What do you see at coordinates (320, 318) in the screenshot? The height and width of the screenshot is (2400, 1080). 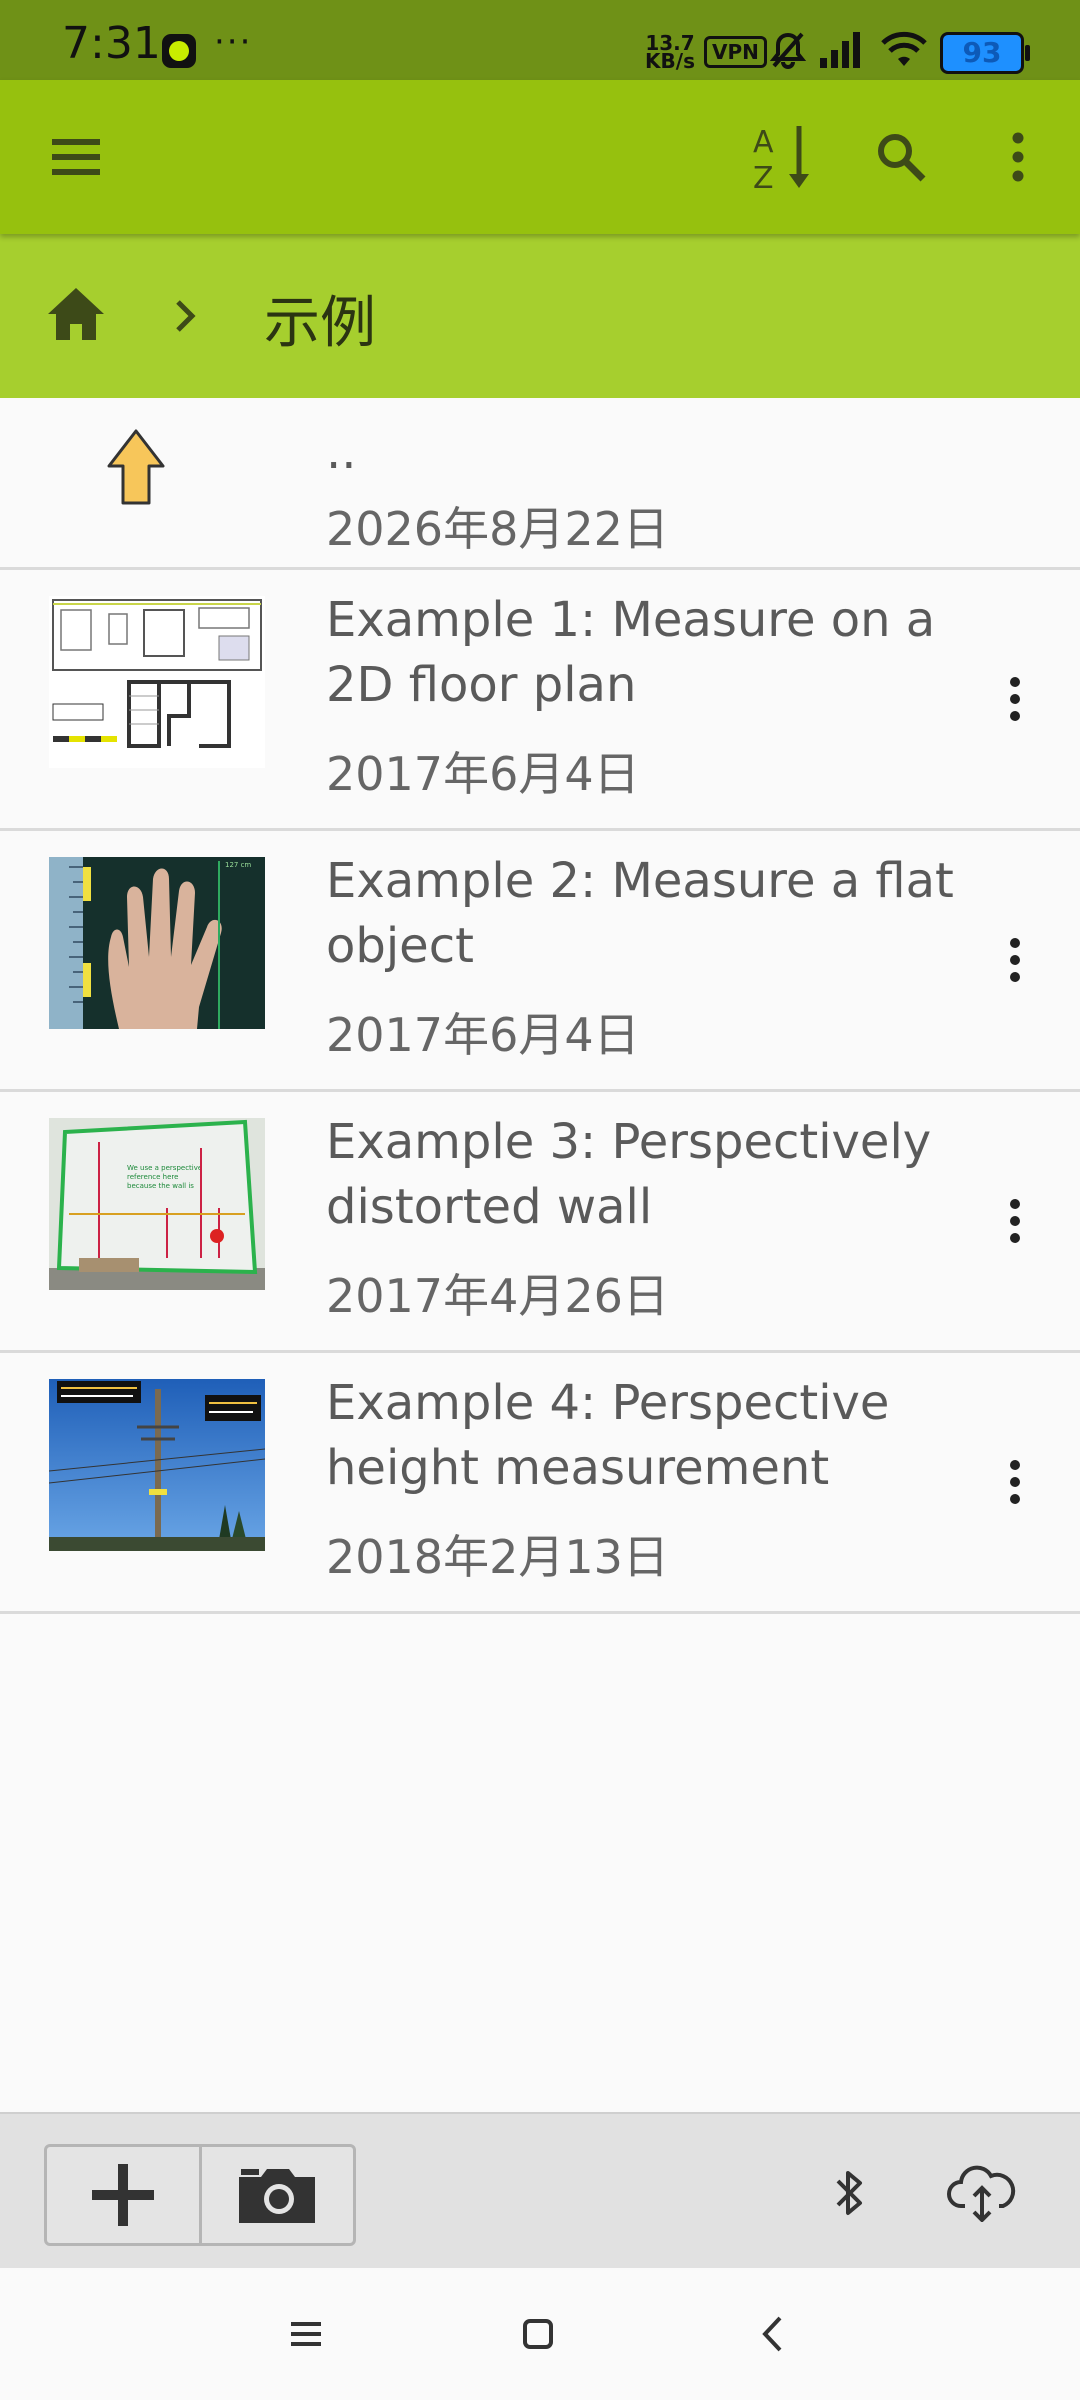 I see `breadcrumb-current: 示例` at bounding box center [320, 318].